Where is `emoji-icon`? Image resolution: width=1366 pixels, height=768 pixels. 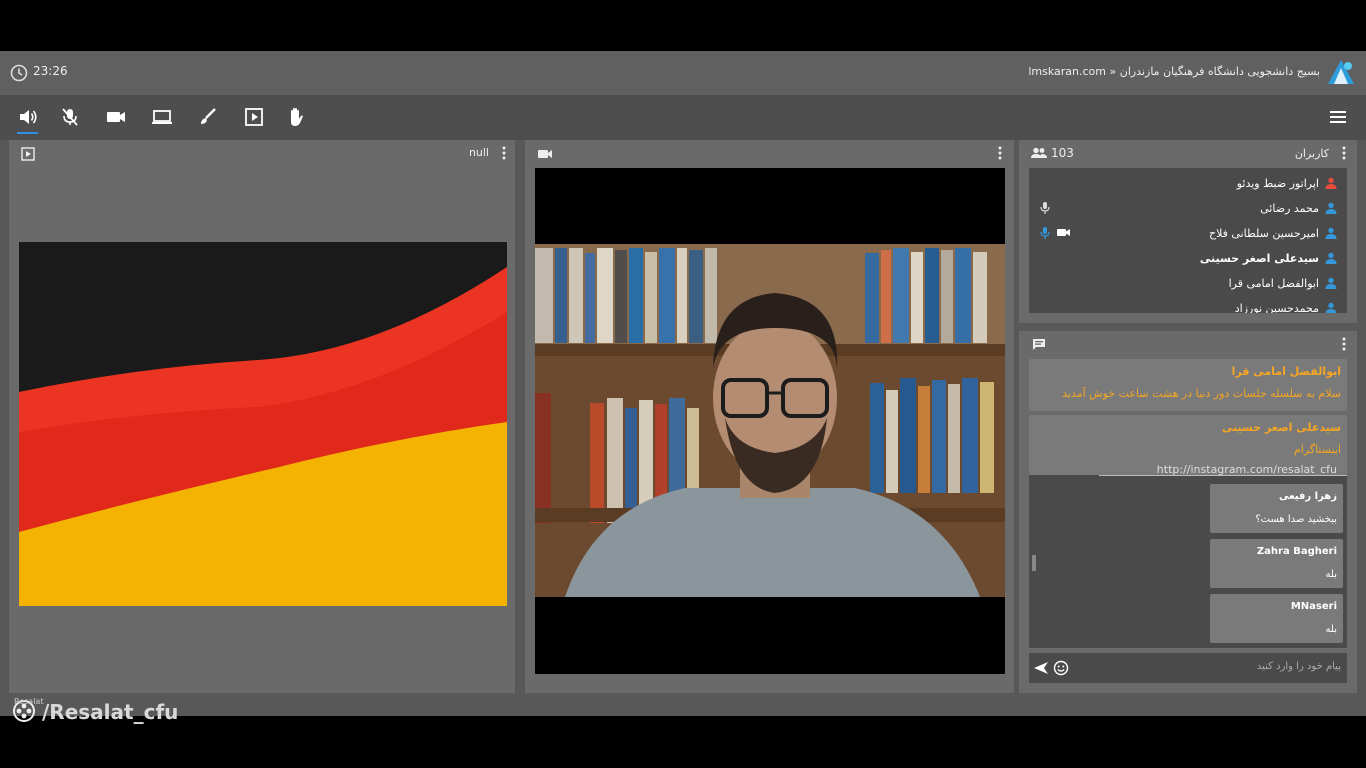 emoji-icon is located at coordinates (1061, 668).